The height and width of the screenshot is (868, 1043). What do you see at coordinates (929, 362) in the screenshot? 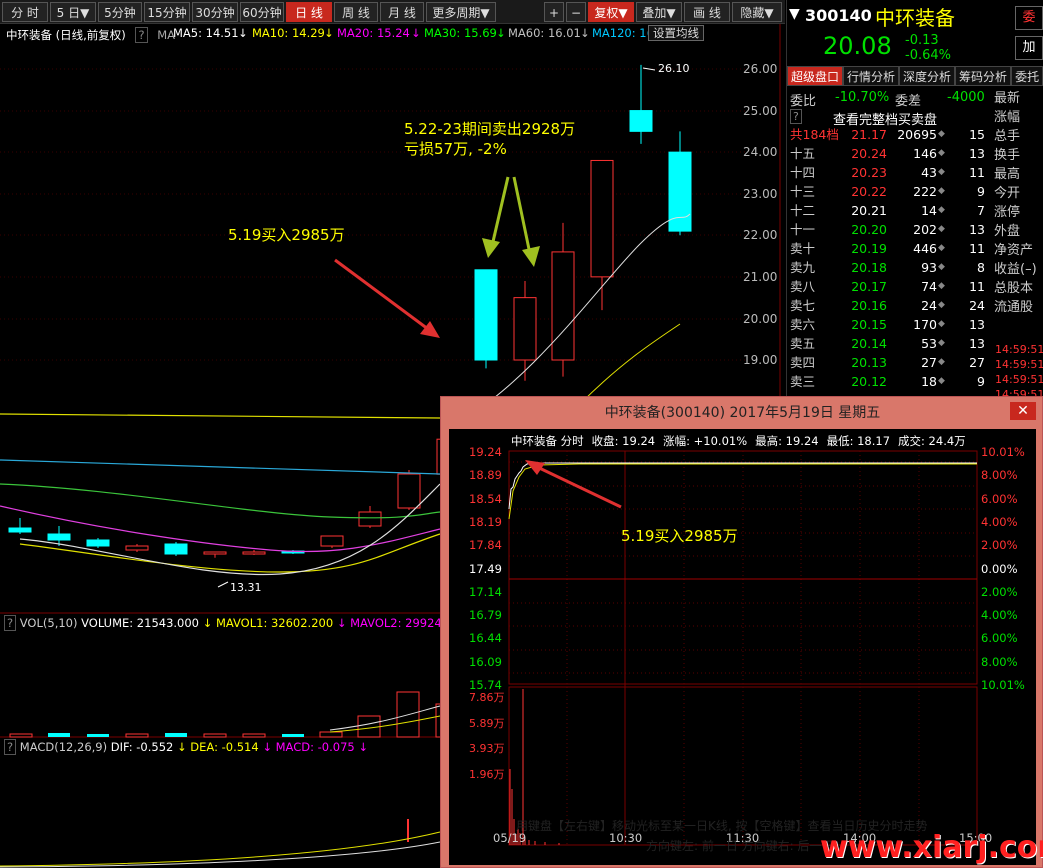
I see `orderbook-volume: 27` at bounding box center [929, 362].